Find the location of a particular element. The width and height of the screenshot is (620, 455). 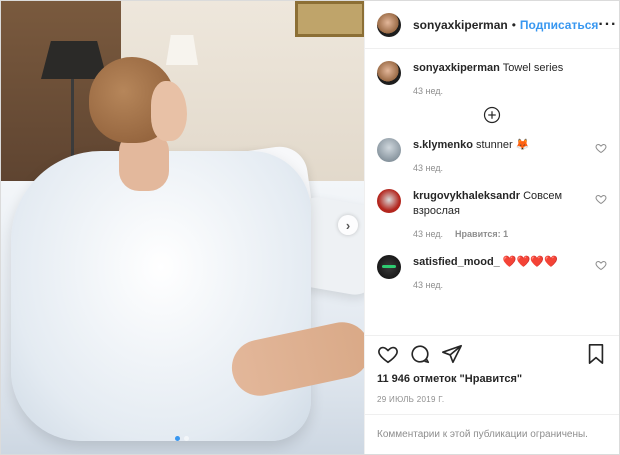

caption-row: sonyaxkiperman Towel series 43 нед. is located at coordinates (492, 78).